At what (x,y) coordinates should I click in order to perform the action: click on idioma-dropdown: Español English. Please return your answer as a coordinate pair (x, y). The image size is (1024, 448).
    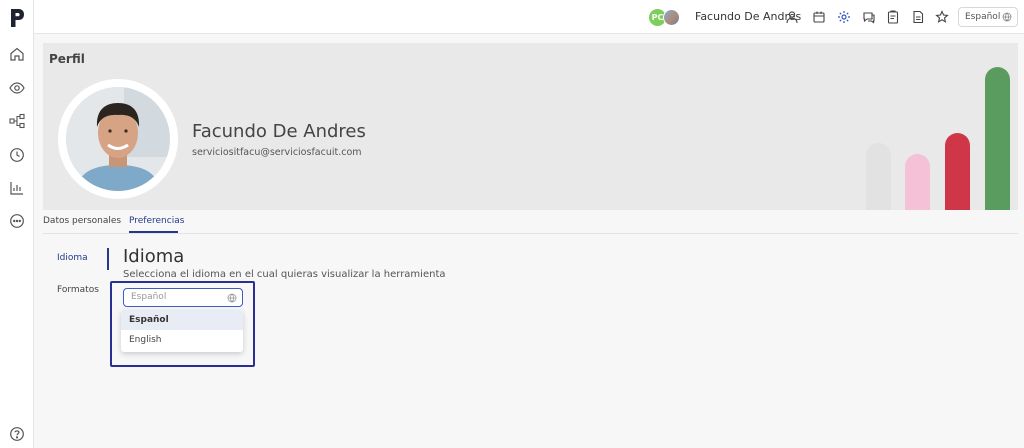
    Looking at the image, I should click on (182, 331).